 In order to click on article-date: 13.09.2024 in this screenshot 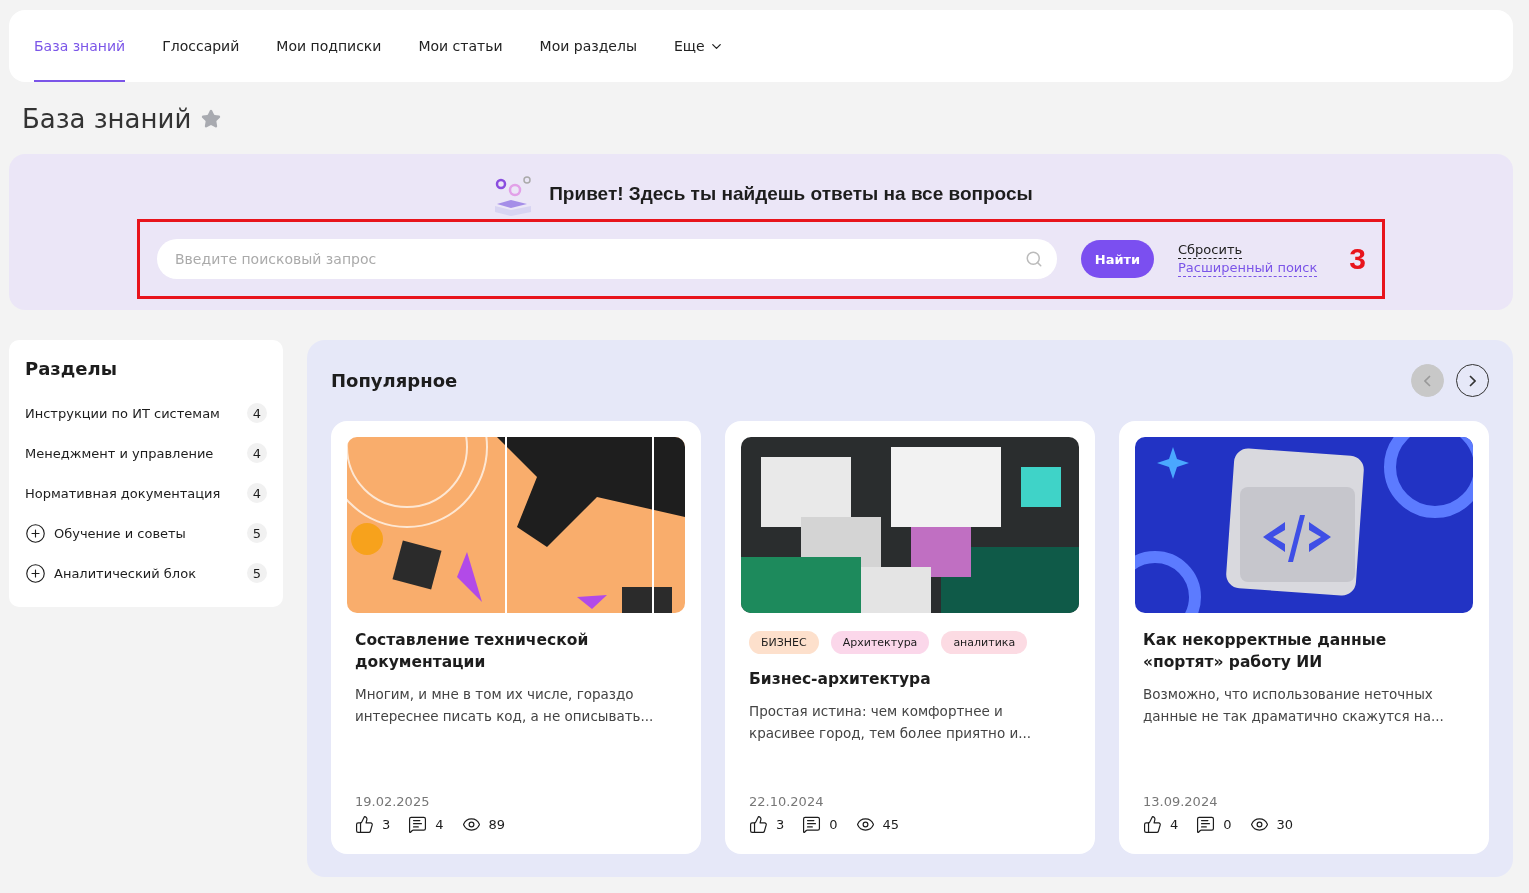, I will do `click(1181, 801)`.